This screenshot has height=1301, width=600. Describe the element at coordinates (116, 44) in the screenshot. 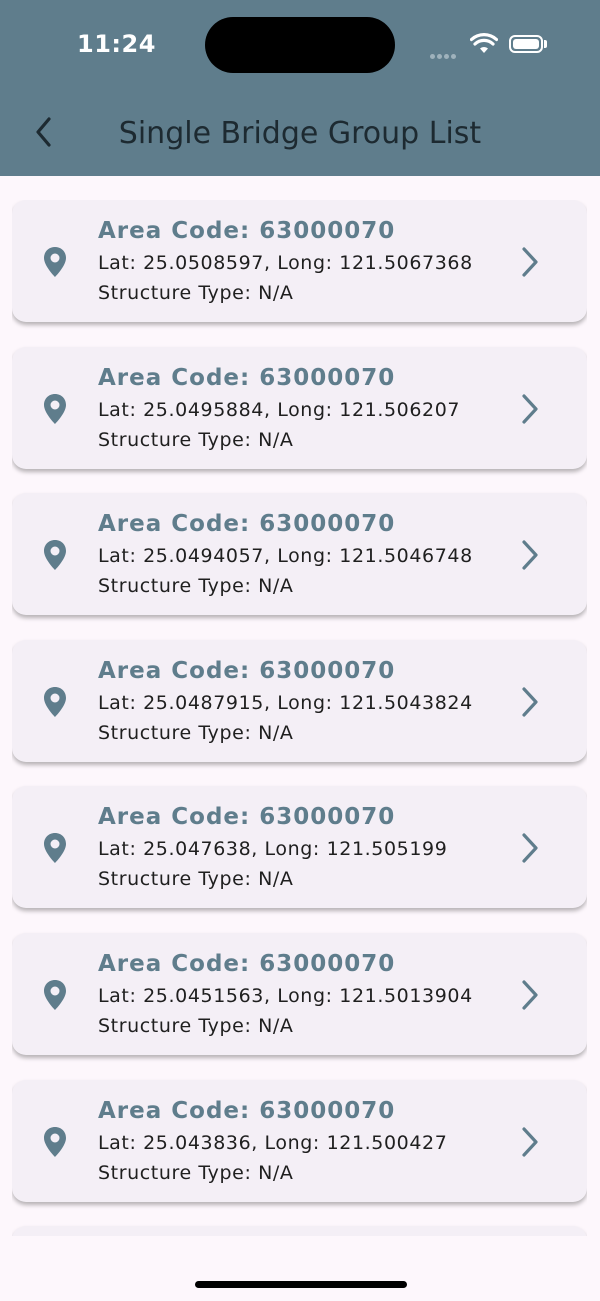

I see `status-time: 11:24` at that location.